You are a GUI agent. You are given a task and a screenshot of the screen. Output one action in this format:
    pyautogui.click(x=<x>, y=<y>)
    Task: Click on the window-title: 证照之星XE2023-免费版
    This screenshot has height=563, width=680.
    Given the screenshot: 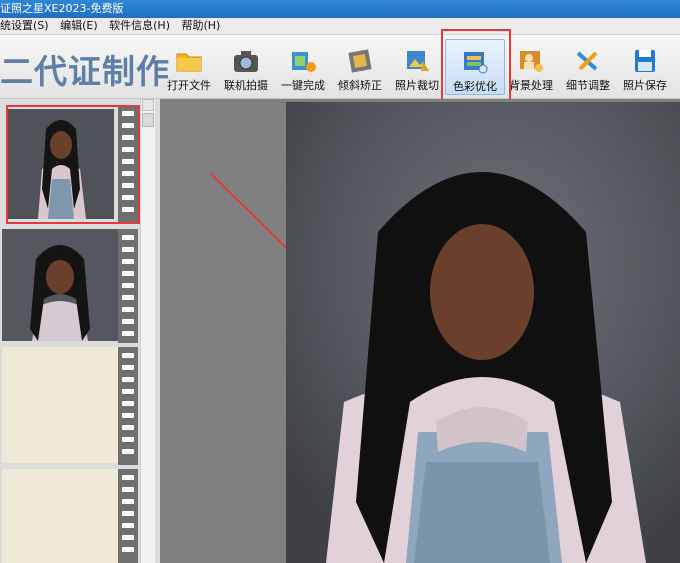 What is the action you would take?
    pyautogui.click(x=62, y=8)
    